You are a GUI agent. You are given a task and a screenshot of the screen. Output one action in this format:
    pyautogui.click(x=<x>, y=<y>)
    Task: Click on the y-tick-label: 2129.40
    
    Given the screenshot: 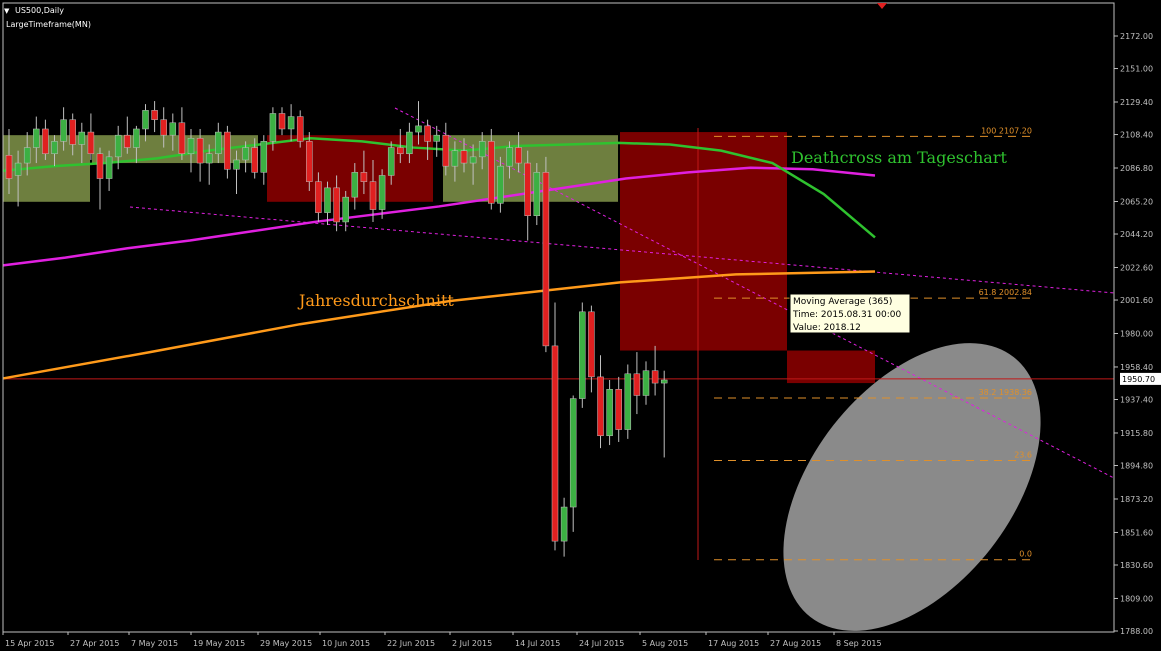 What is the action you would take?
    pyautogui.click(x=1136, y=102)
    